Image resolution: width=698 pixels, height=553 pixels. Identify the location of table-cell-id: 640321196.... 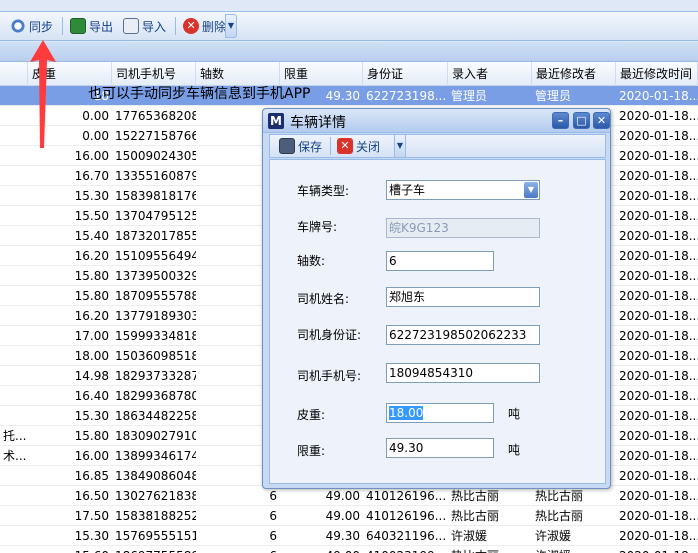
(406, 536).